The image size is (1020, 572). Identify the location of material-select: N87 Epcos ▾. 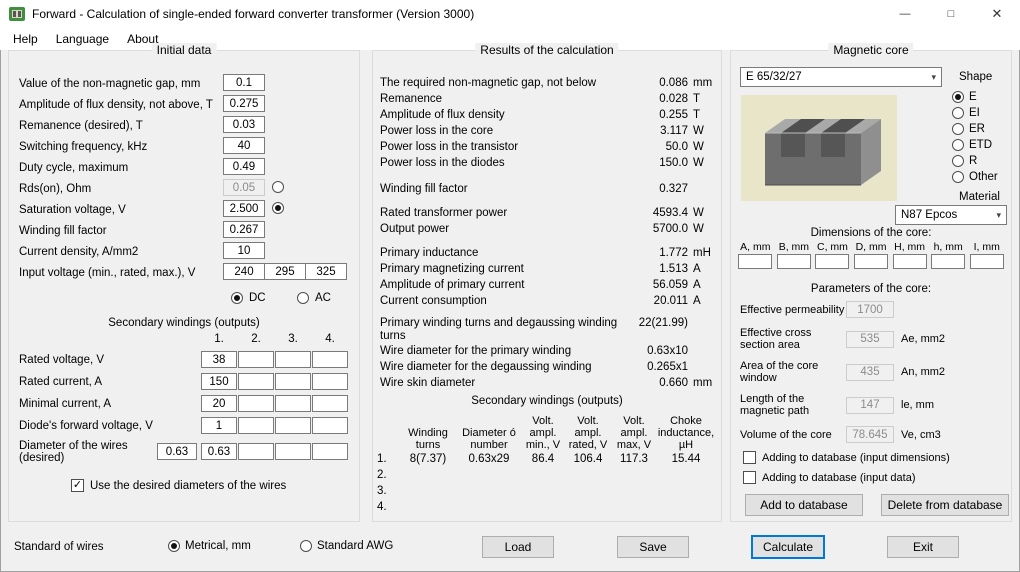
(951, 215).